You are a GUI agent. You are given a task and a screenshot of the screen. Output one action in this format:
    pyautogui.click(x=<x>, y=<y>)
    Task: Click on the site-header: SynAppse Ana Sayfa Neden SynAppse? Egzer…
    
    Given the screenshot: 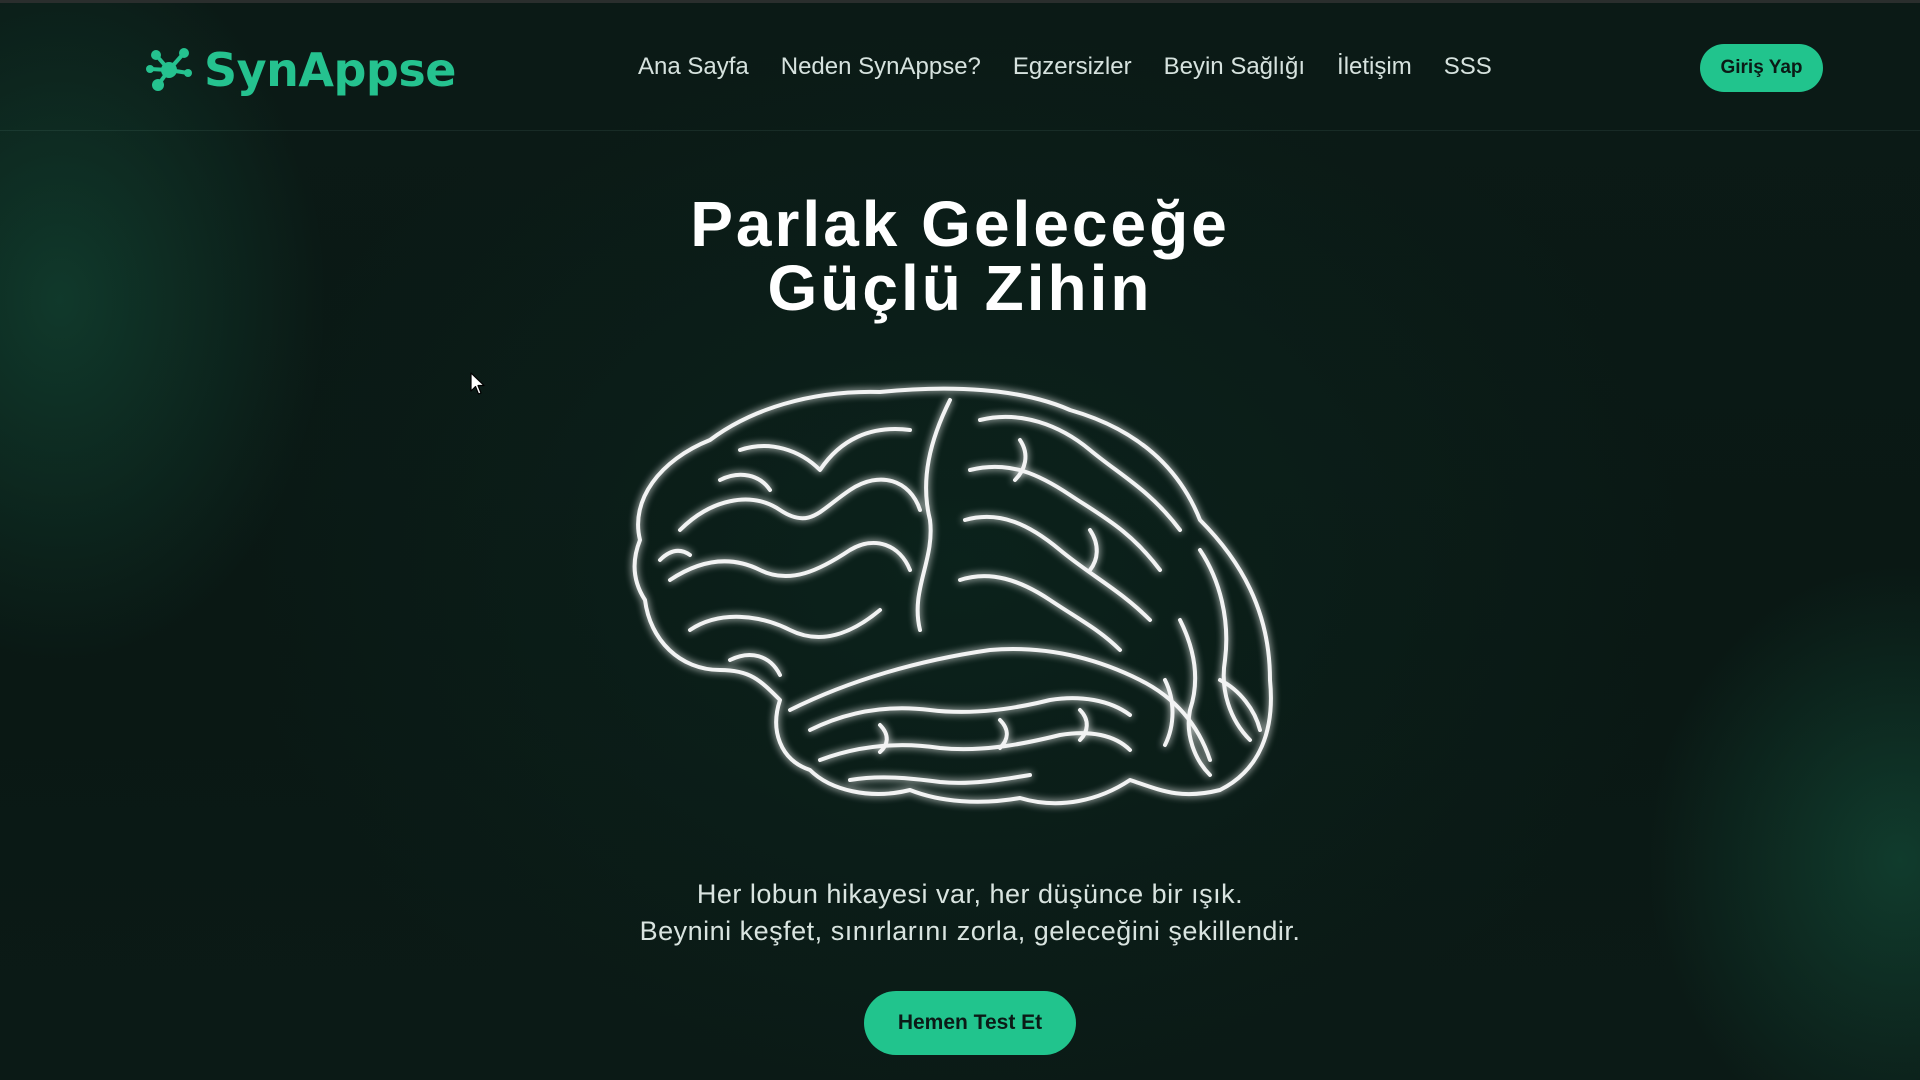 What is the action you would take?
    pyautogui.click(x=960, y=67)
    